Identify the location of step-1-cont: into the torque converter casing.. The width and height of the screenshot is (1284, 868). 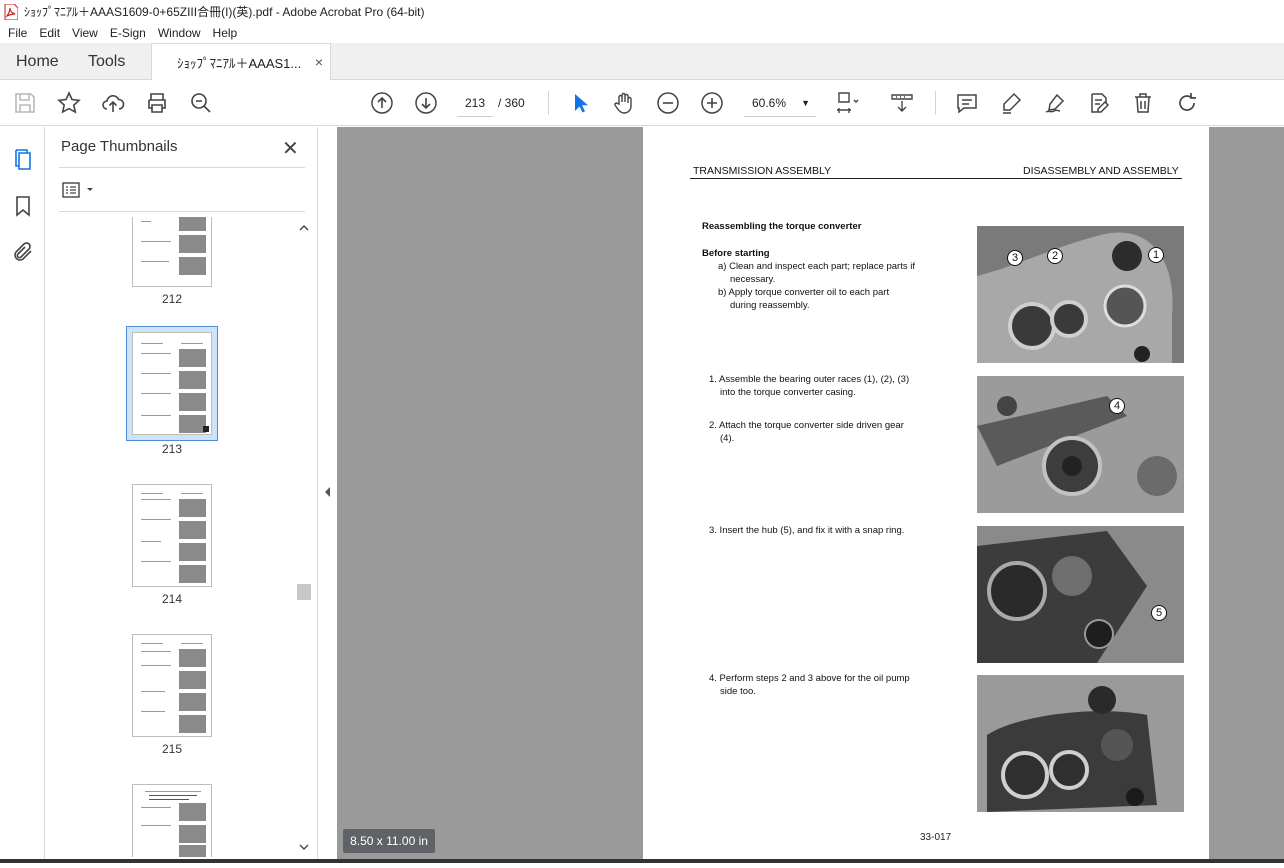
(788, 392).